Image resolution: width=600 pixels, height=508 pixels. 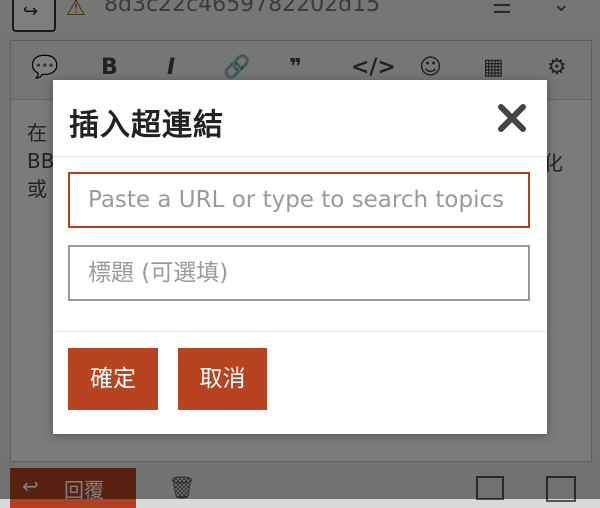 What do you see at coordinates (146, 125) in the screenshot?
I see `dialog-title: 插入超連結` at bounding box center [146, 125].